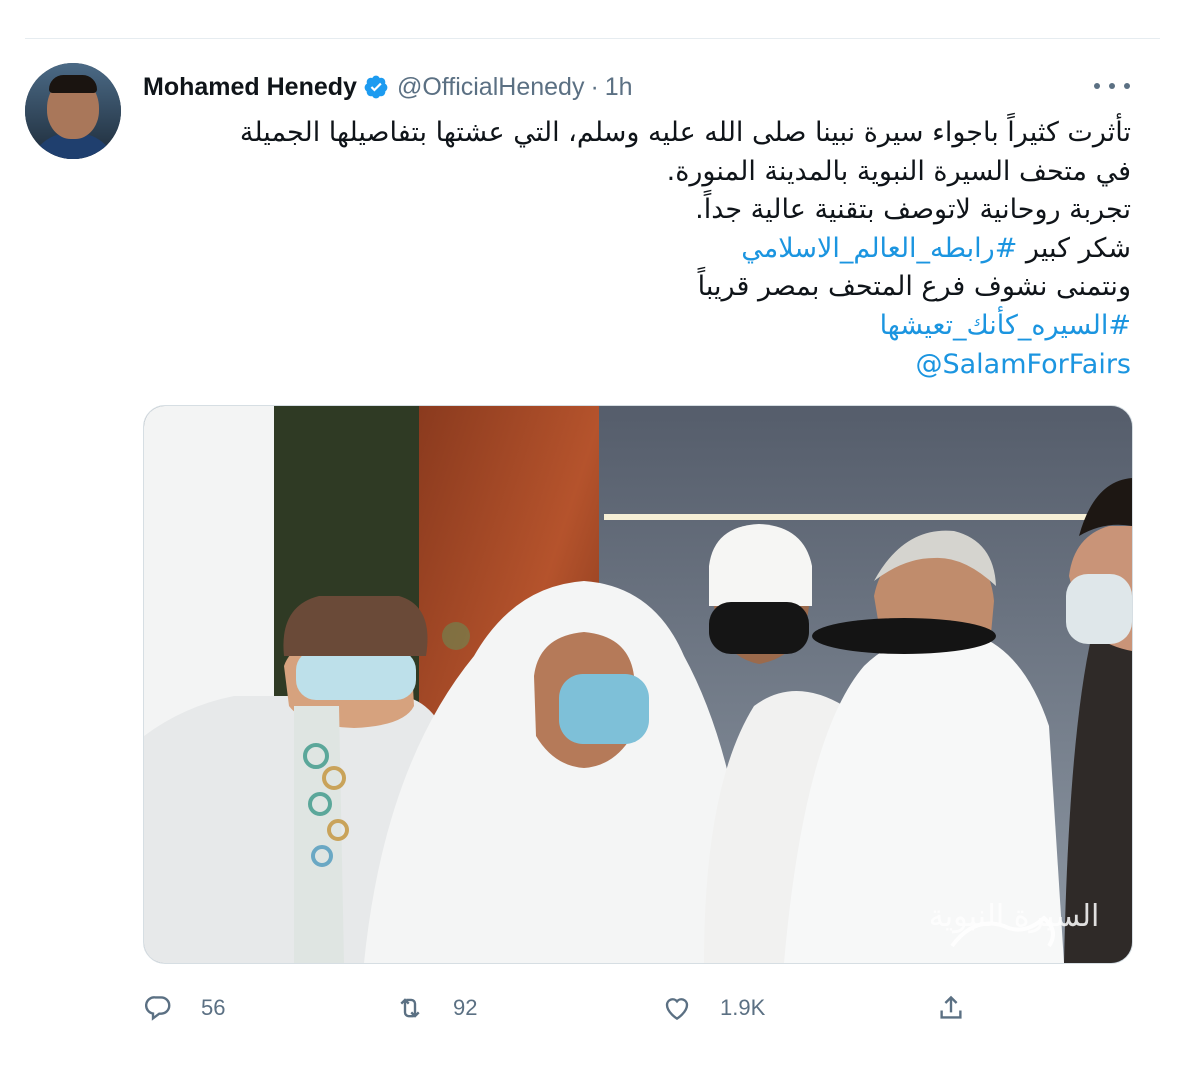  Describe the element at coordinates (376, 87) in the screenshot. I see `verified-badge-icon` at that location.